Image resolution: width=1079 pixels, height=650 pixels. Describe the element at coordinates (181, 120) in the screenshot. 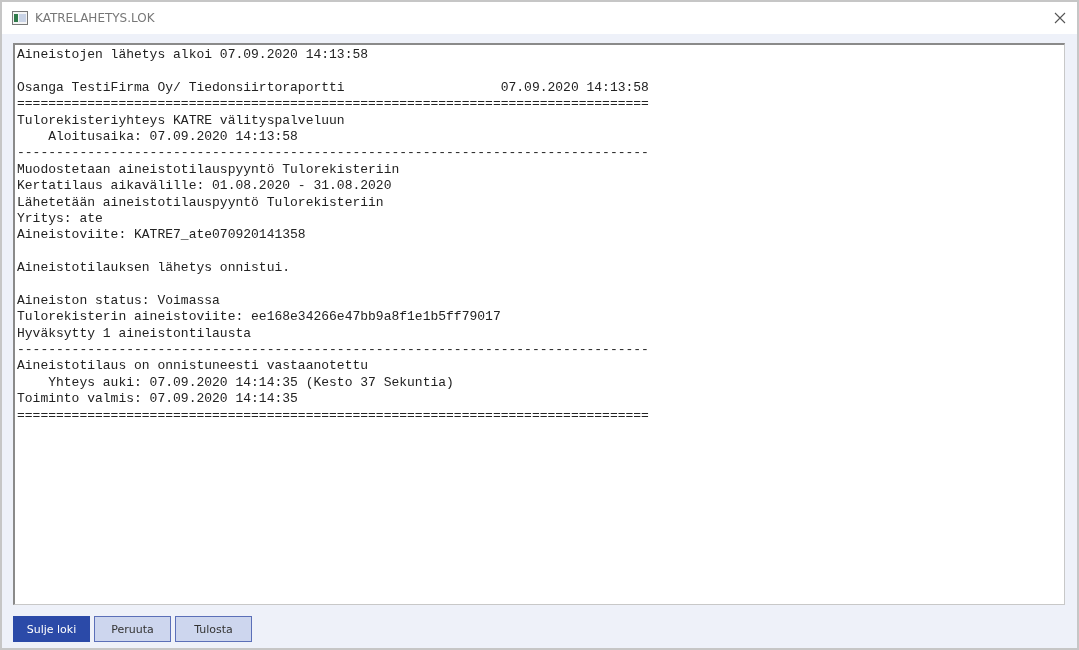

I see `log-line: Tulorekisteriyhteys KATRE välityspalveluun` at that location.